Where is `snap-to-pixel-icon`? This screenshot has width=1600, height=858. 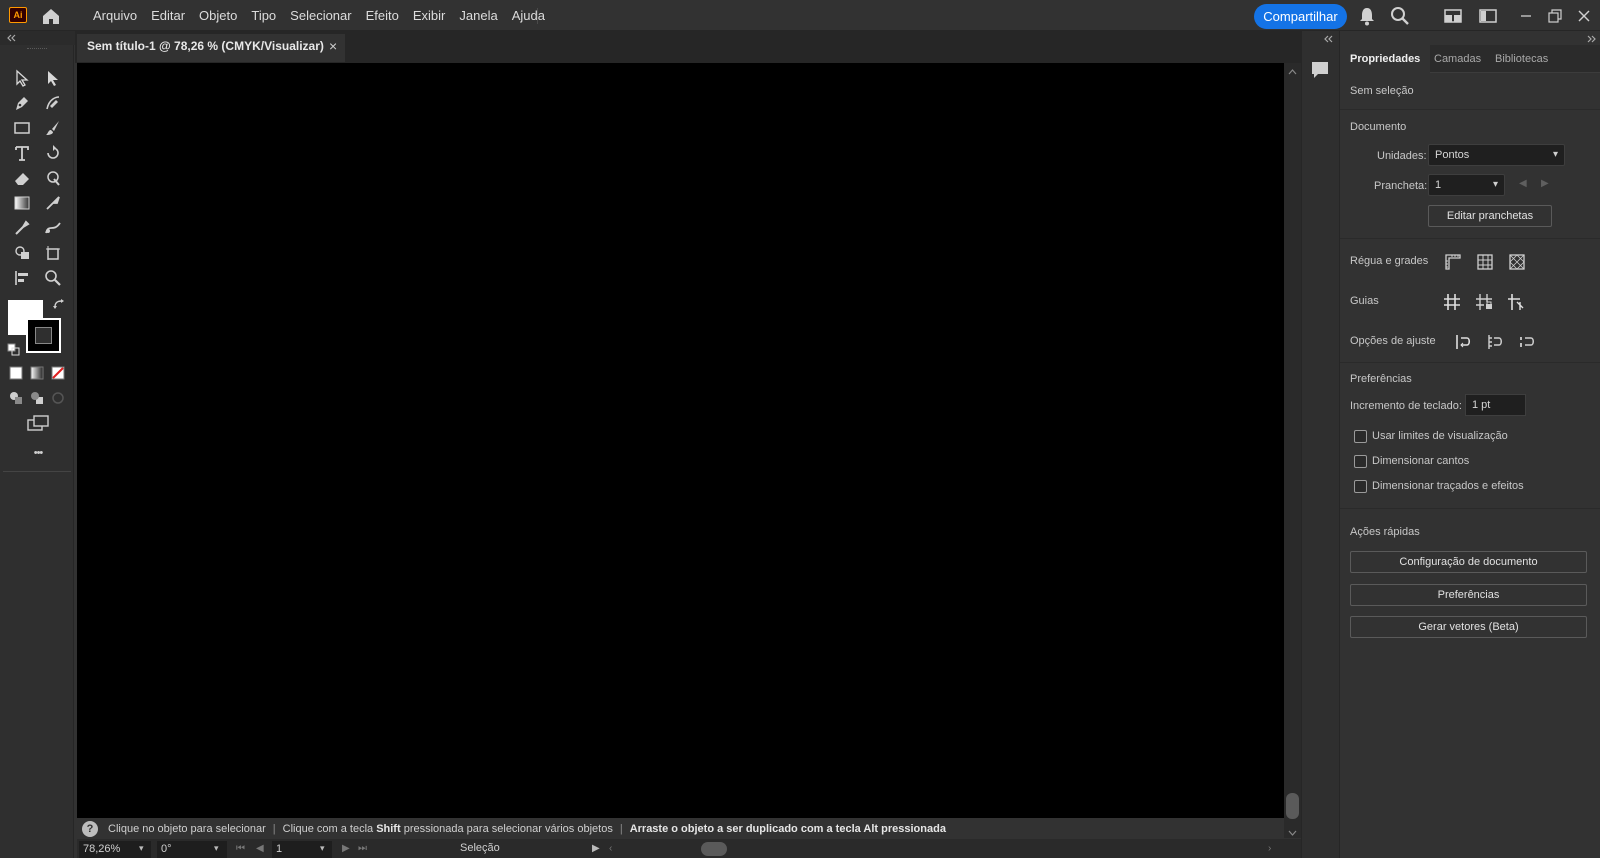 snap-to-pixel-icon is located at coordinates (1495, 342).